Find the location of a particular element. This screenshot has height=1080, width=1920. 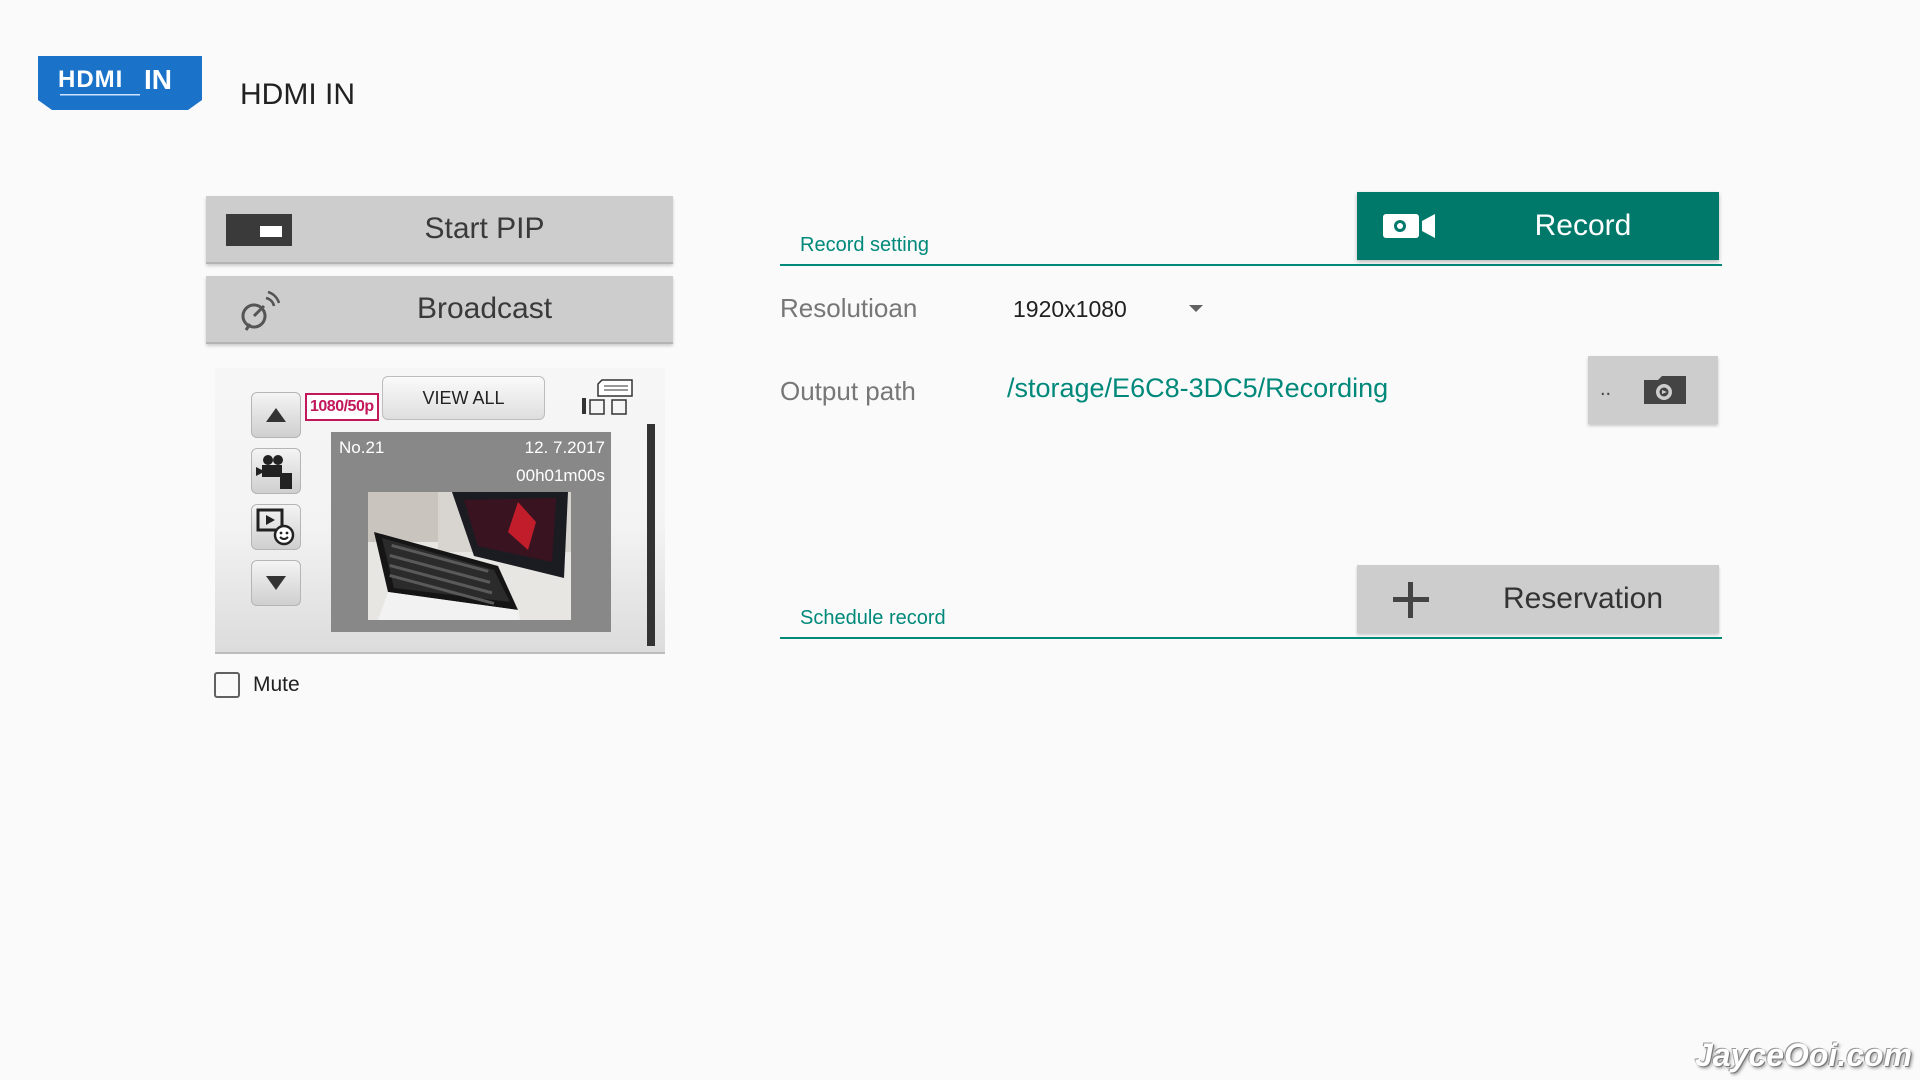

mute-toggle: Mute is located at coordinates (257, 685).